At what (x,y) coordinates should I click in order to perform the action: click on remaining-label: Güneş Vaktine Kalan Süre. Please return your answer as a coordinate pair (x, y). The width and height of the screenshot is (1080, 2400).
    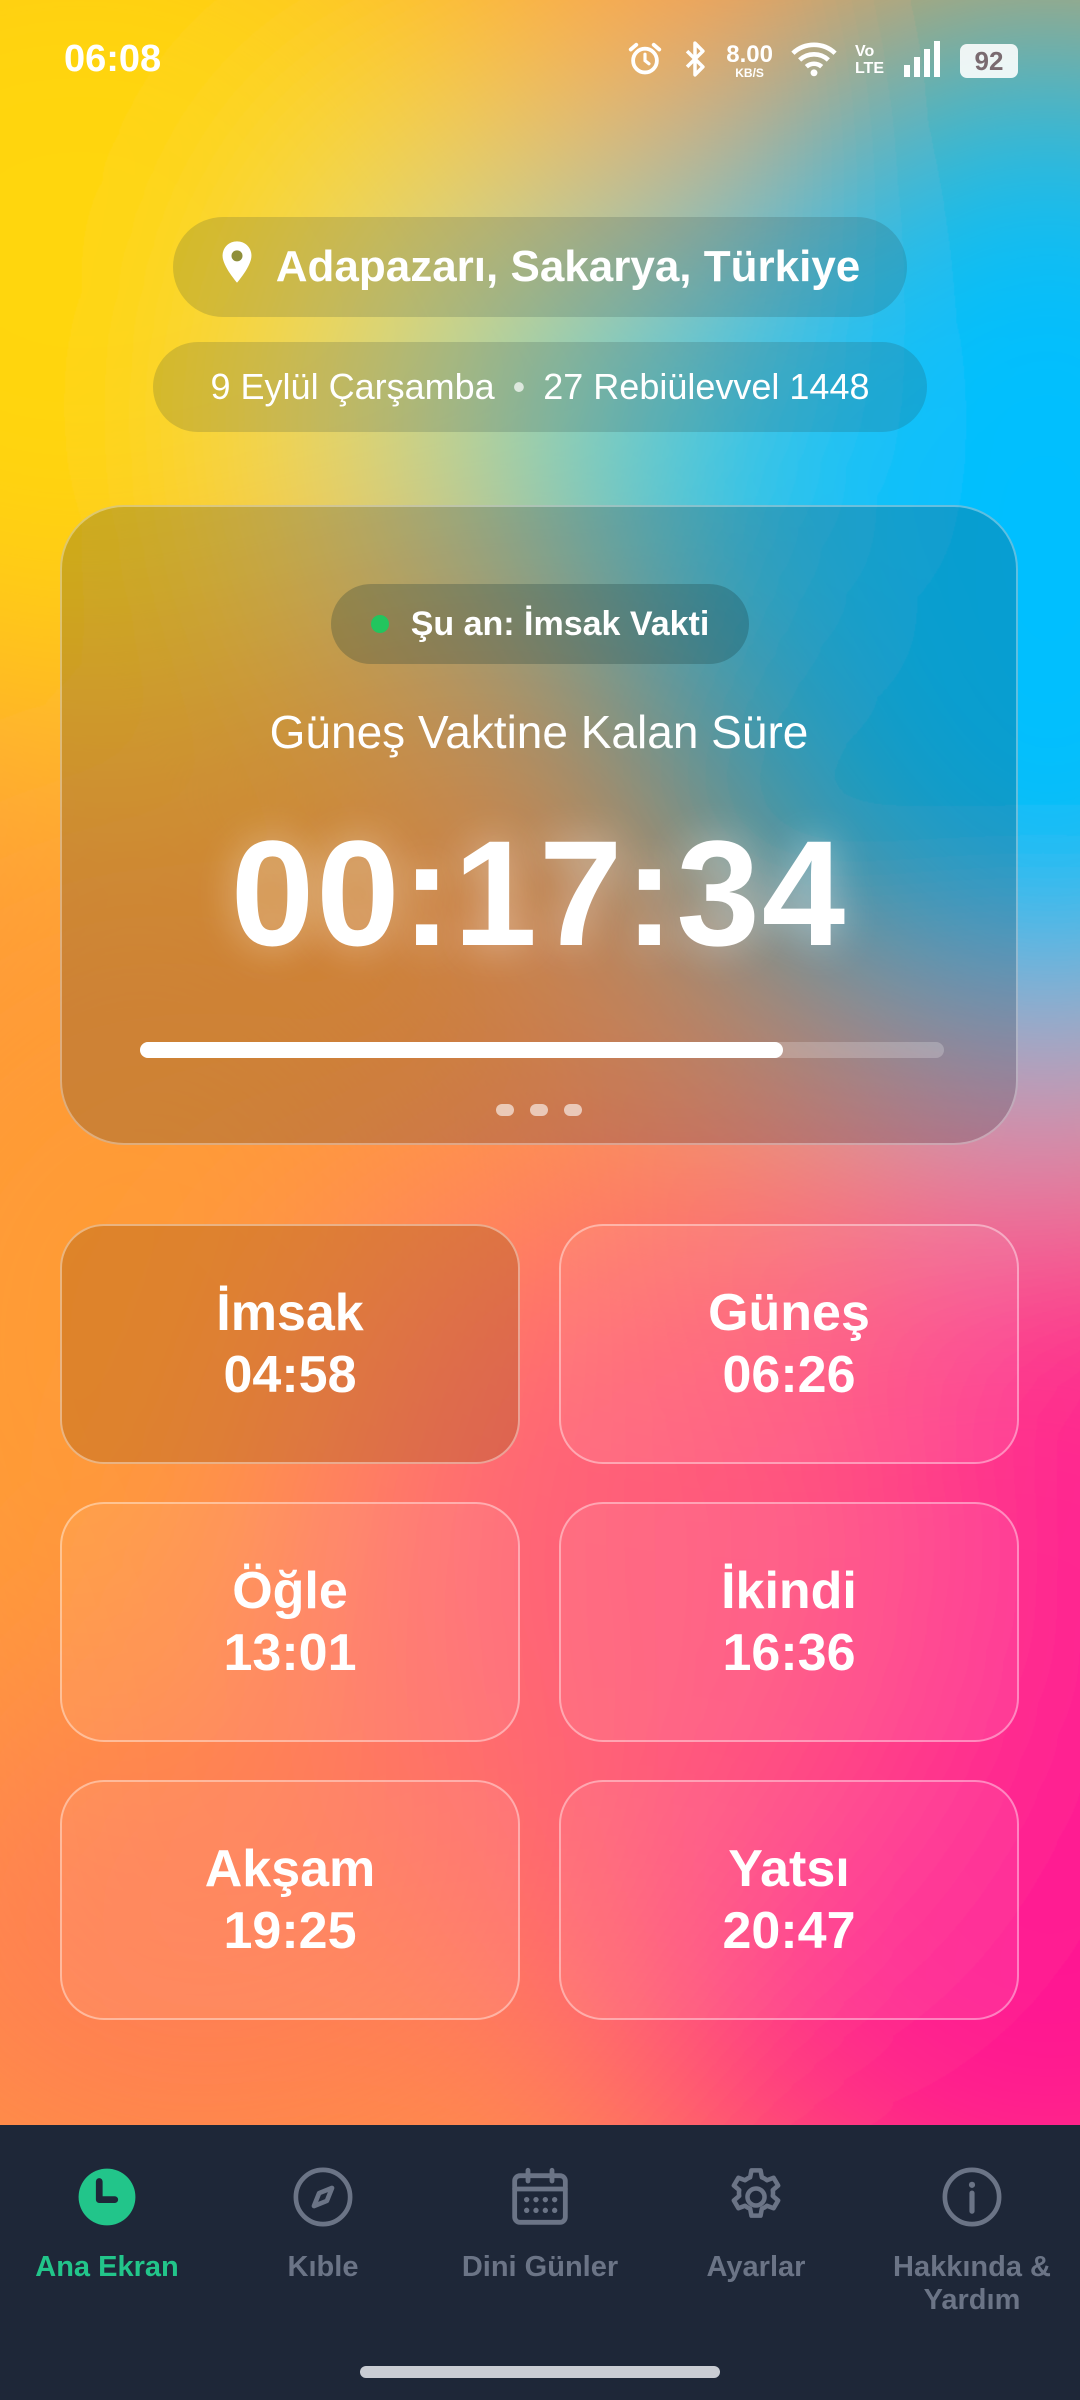
    Looking at the image, I should click on (539, 732).